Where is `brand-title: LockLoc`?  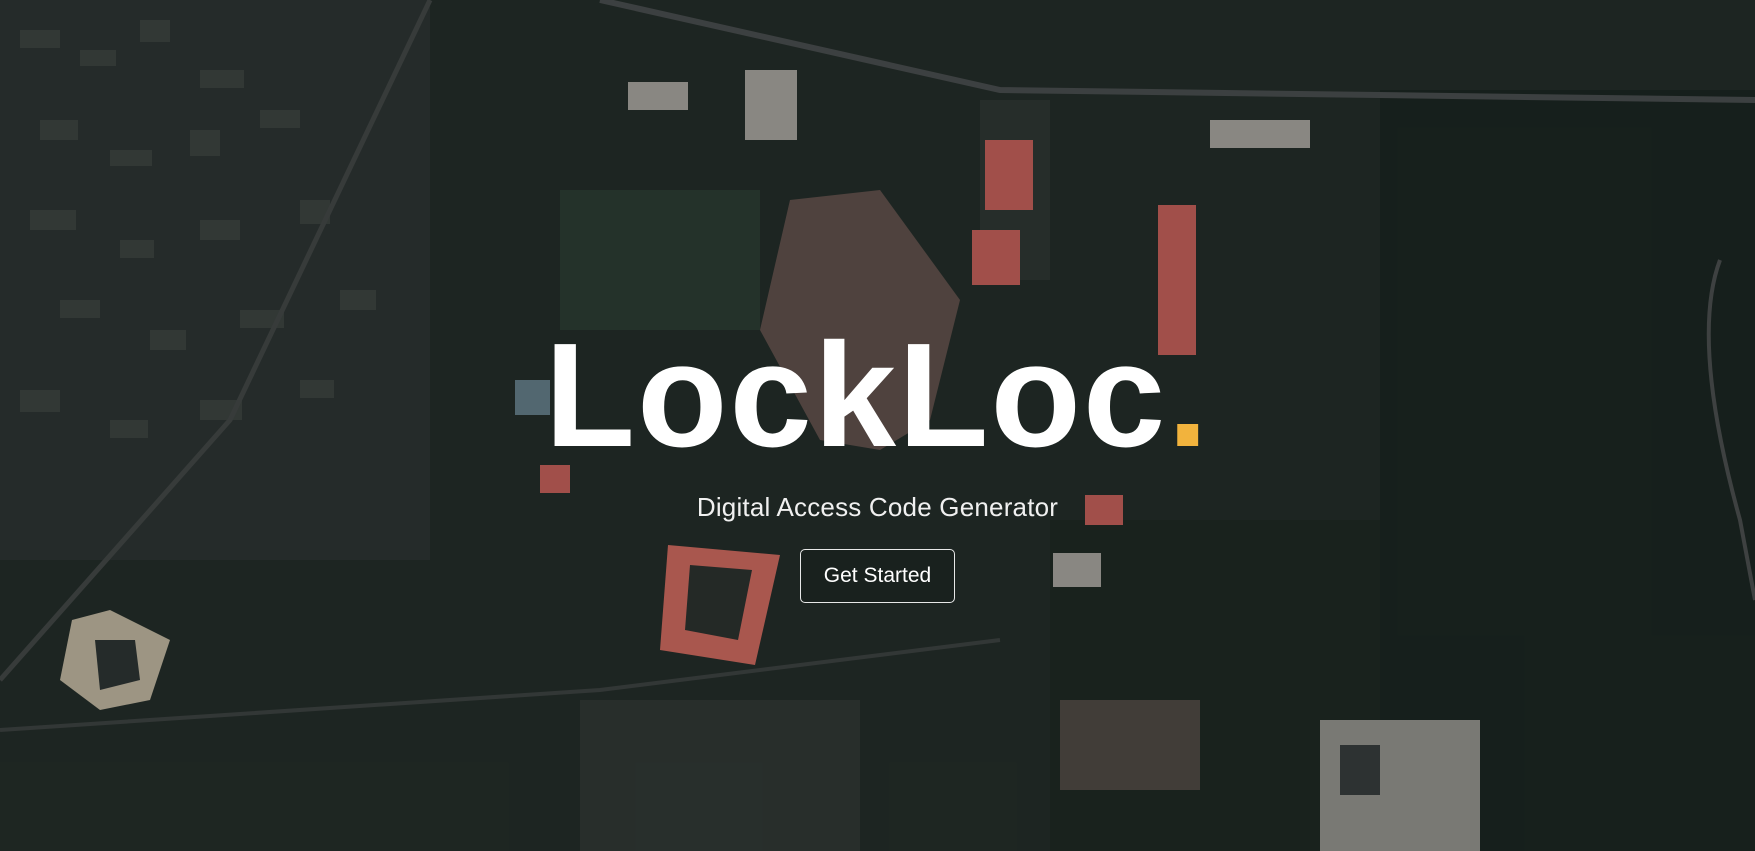
brand-title: LockLoc is located at coordinates (856, 395).